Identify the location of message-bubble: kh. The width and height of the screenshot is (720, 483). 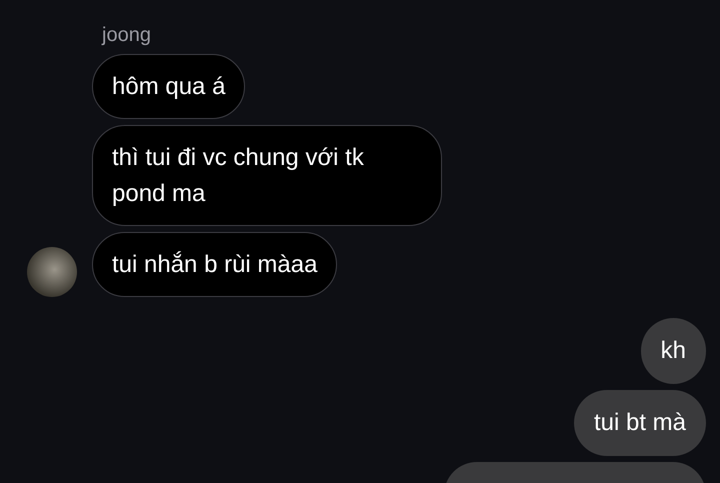
(673, 351).